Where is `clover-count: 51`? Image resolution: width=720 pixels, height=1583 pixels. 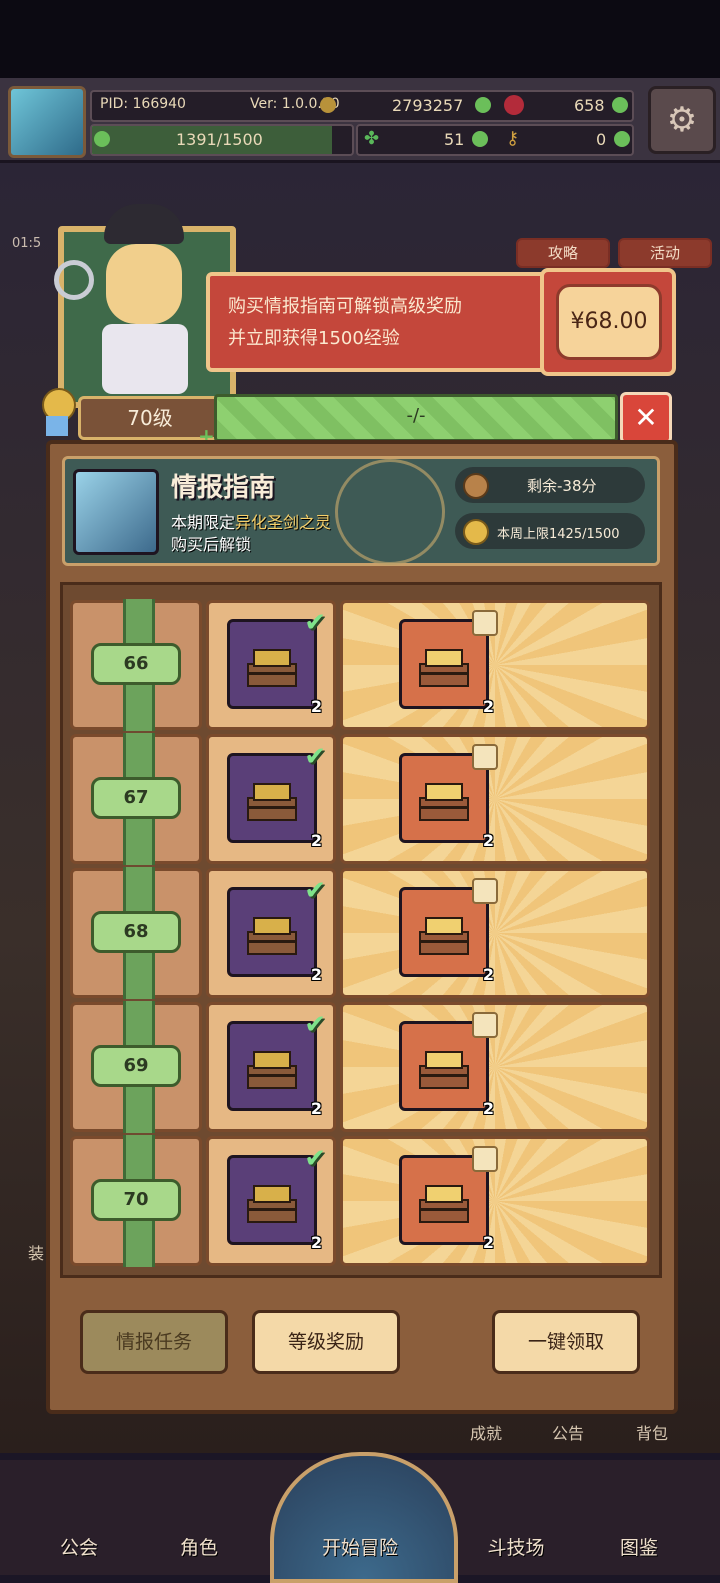 clover-count: 51 is located at coordinates (454, 139).